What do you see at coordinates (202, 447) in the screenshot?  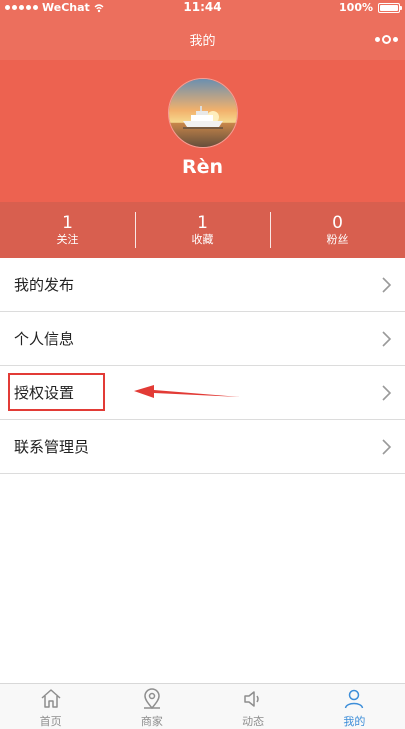 I see `menu-item-contact-admin: 联系管理员` at bounding box center [202, 447].